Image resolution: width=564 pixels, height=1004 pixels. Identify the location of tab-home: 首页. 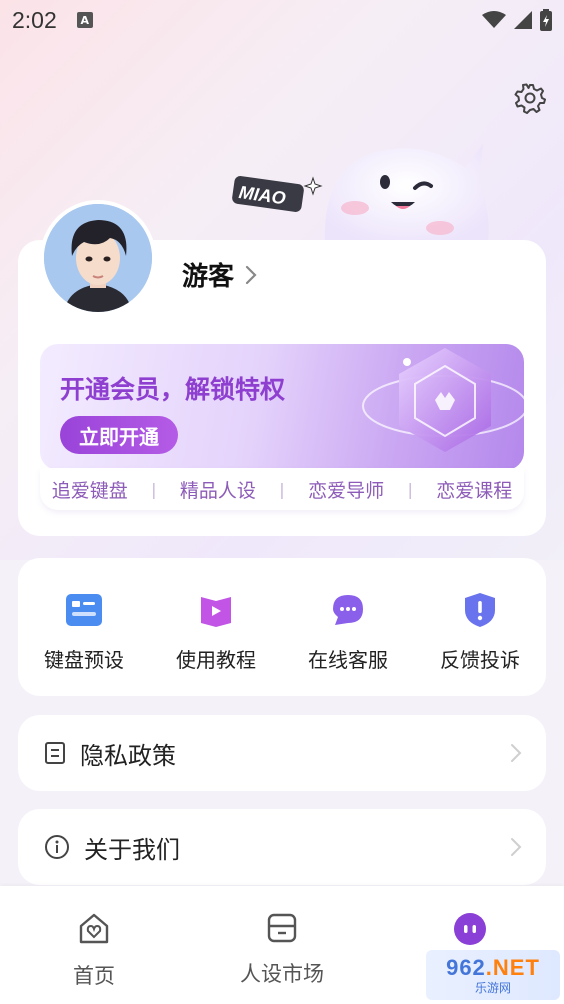
(94, 945).